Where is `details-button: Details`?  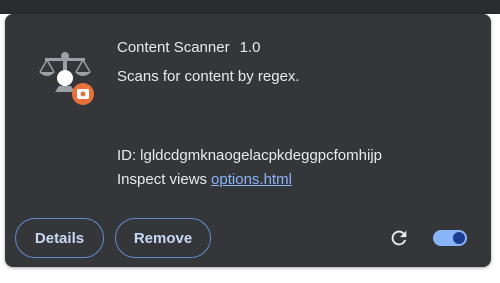
details-button: Details is located at coordinates (59, 238).